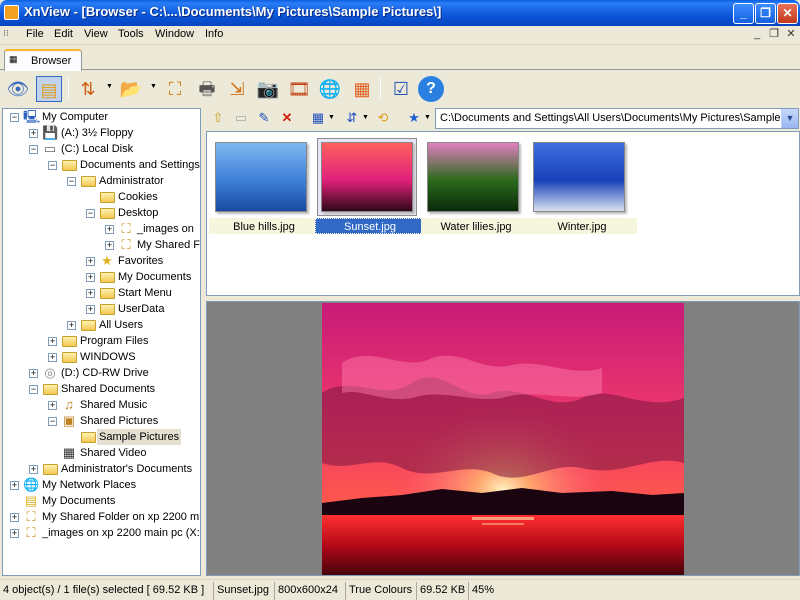 This screenshot has width=800, height=600. I want to click on menu-view: View, so click(96, 34).